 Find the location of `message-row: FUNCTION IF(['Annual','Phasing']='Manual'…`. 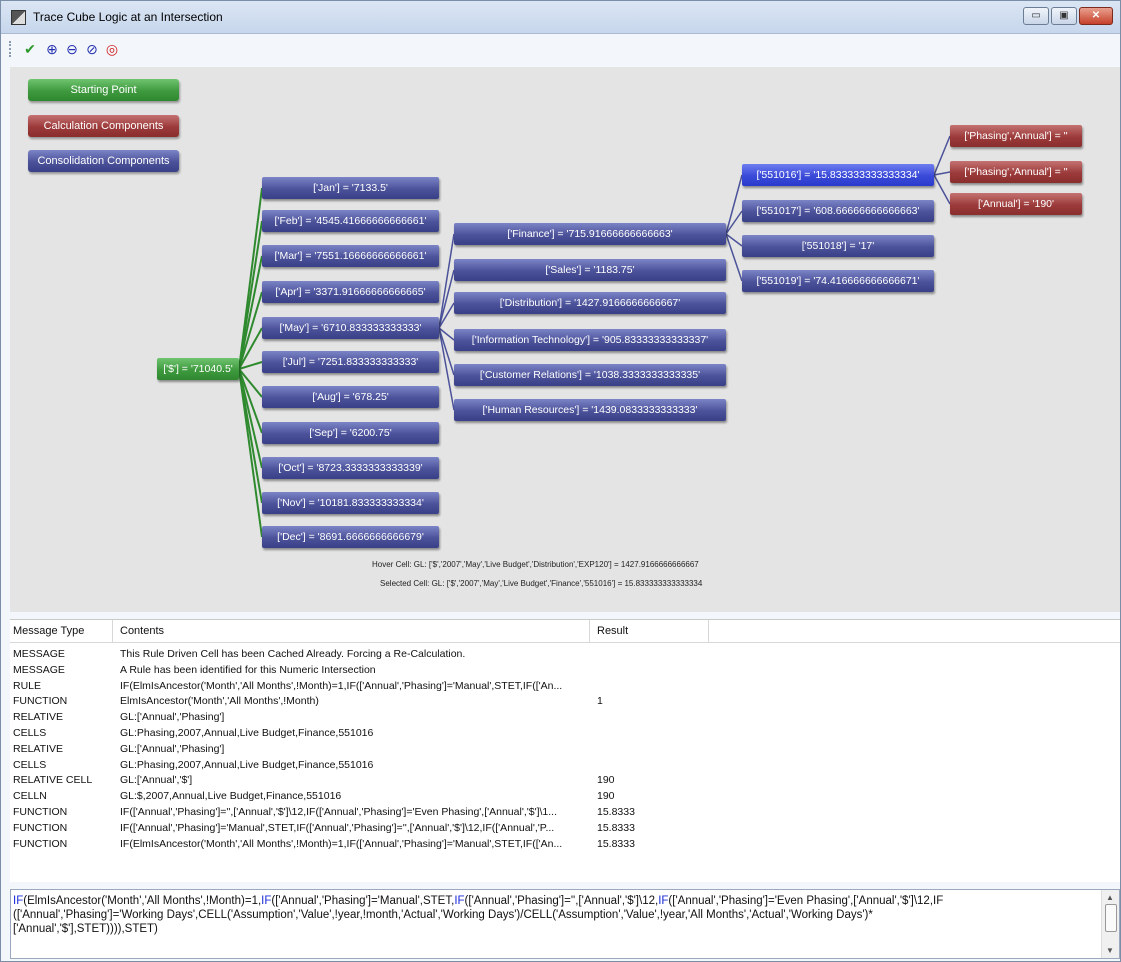

message-row: FUNCTION IF(['Annual','Phasing']='Manual'… is located at coordinates (565, 828).